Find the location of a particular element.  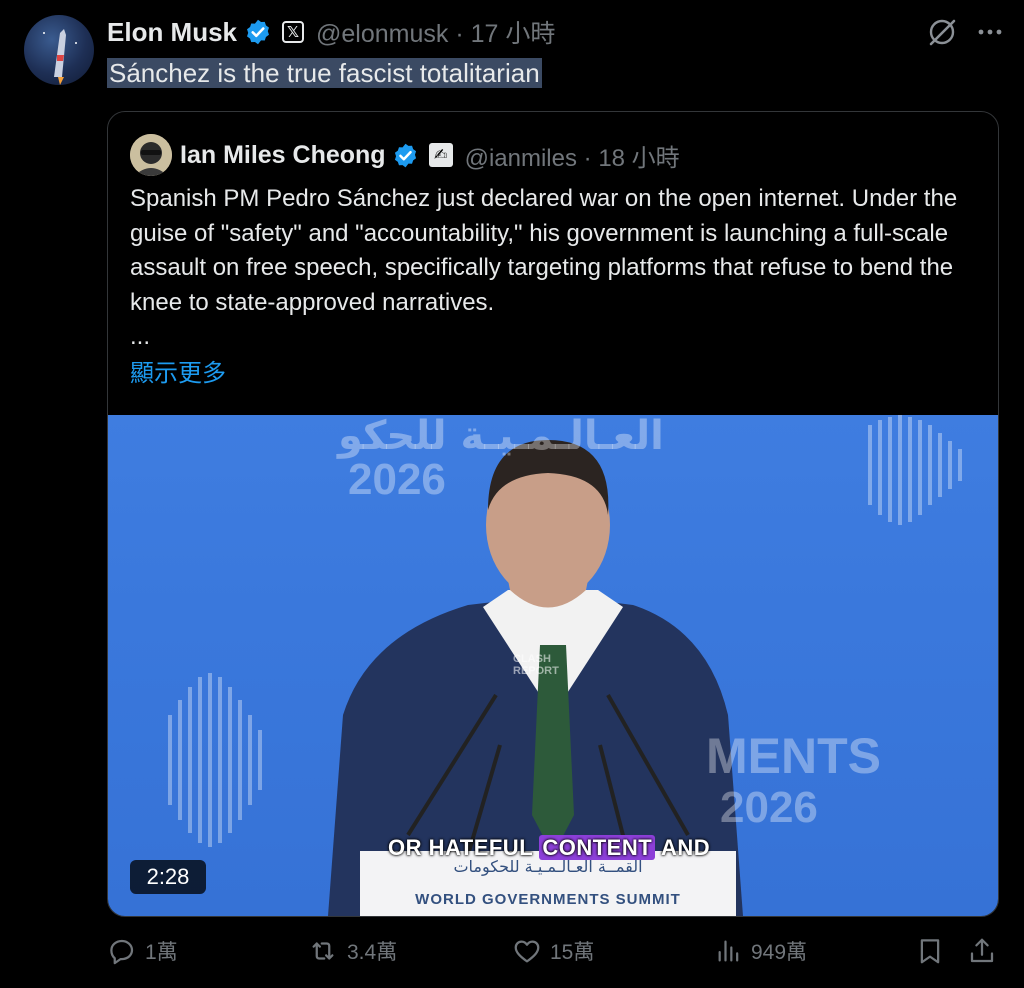

video-caption: OR HATEFUL CONTENT AND is located at coordinates (549, 848).